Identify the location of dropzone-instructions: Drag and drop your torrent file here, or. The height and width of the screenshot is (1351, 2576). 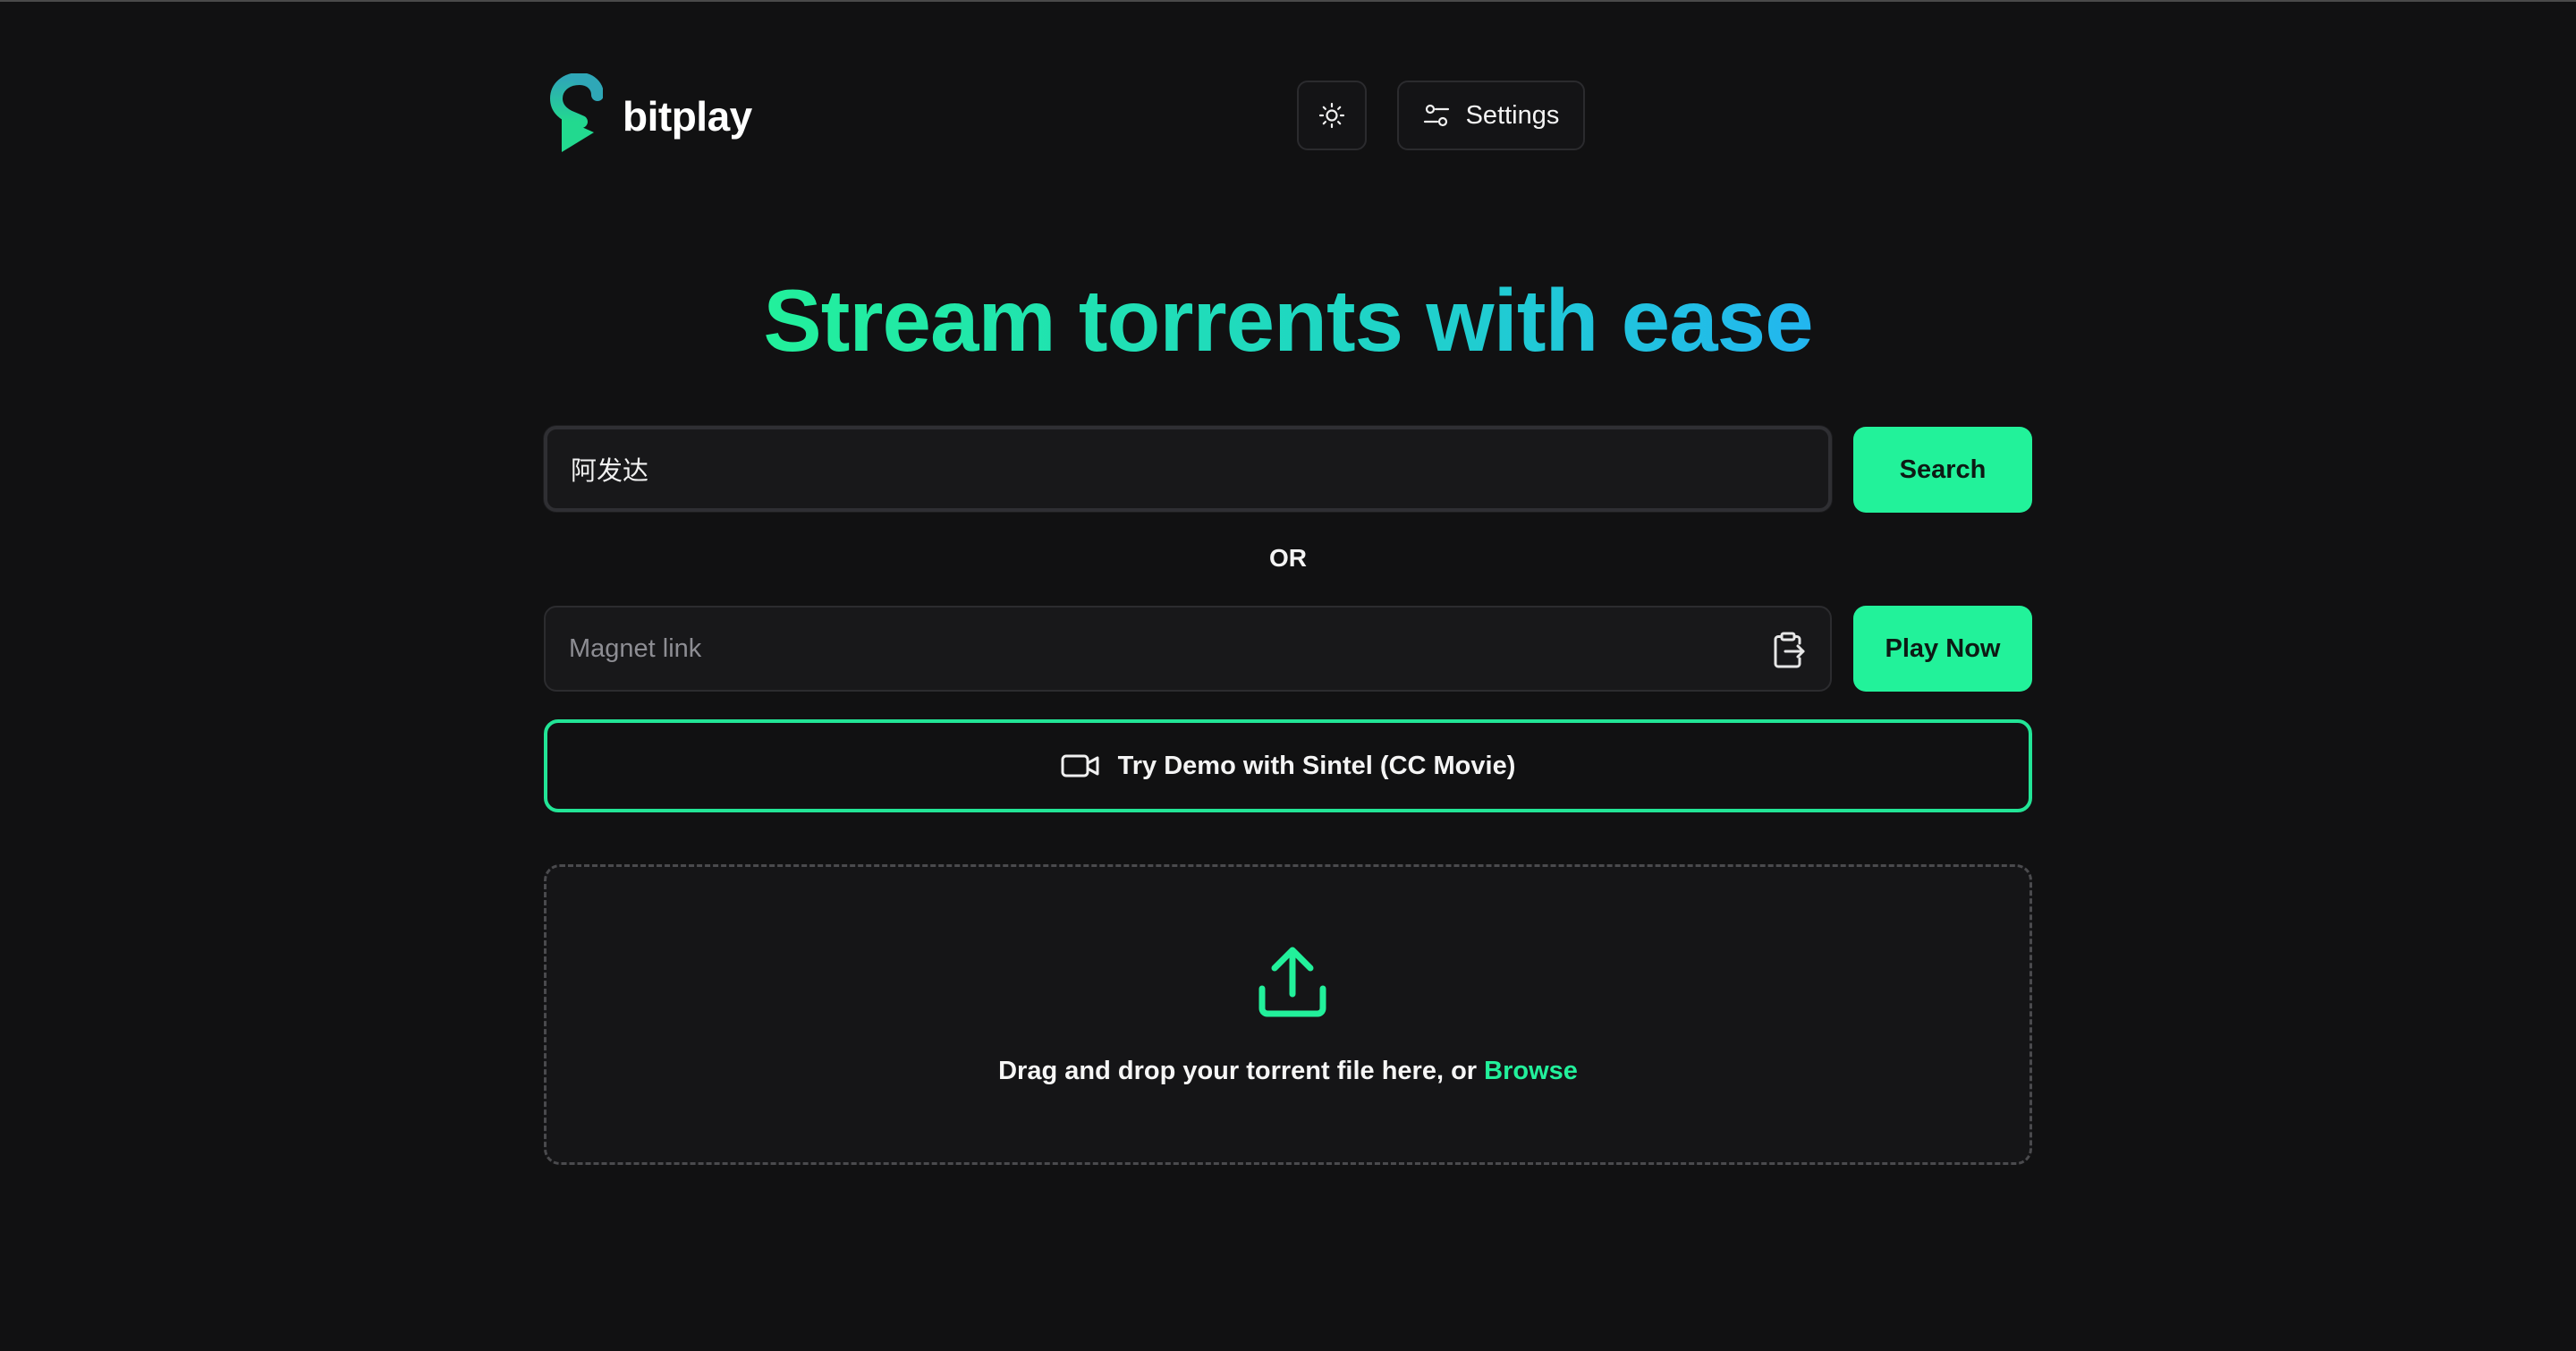
(1241, 1071).